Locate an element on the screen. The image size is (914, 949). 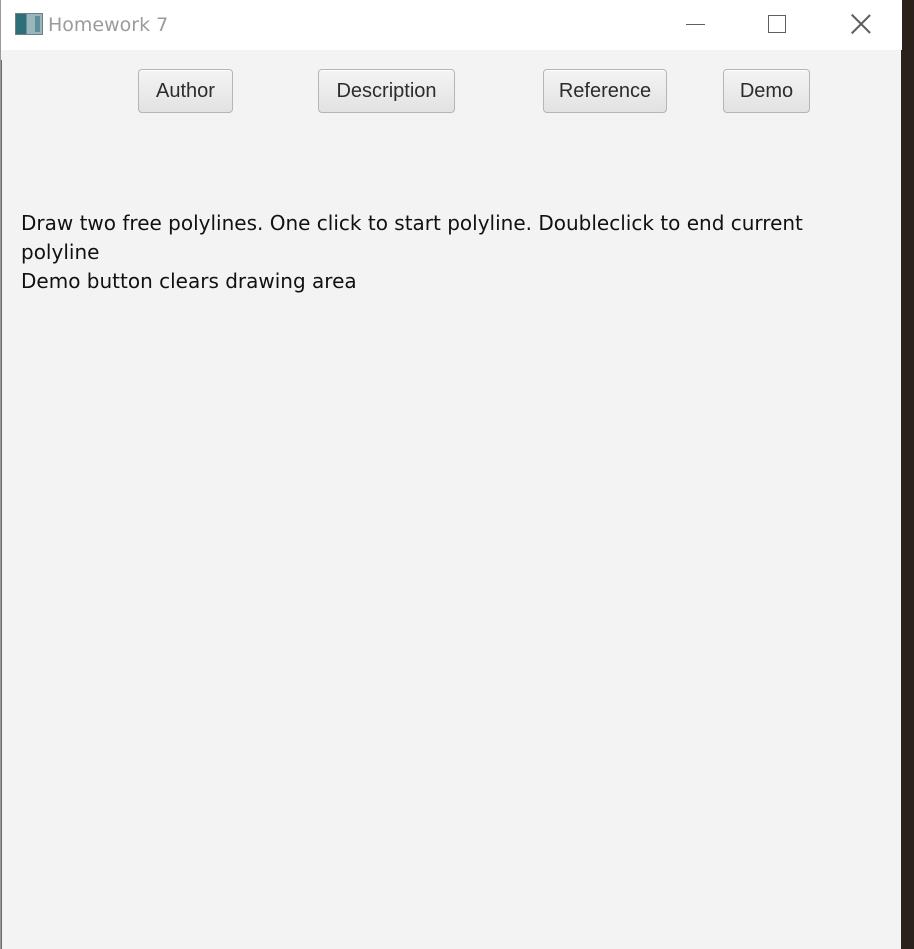
close-icon is located at coordinates (861, 24).